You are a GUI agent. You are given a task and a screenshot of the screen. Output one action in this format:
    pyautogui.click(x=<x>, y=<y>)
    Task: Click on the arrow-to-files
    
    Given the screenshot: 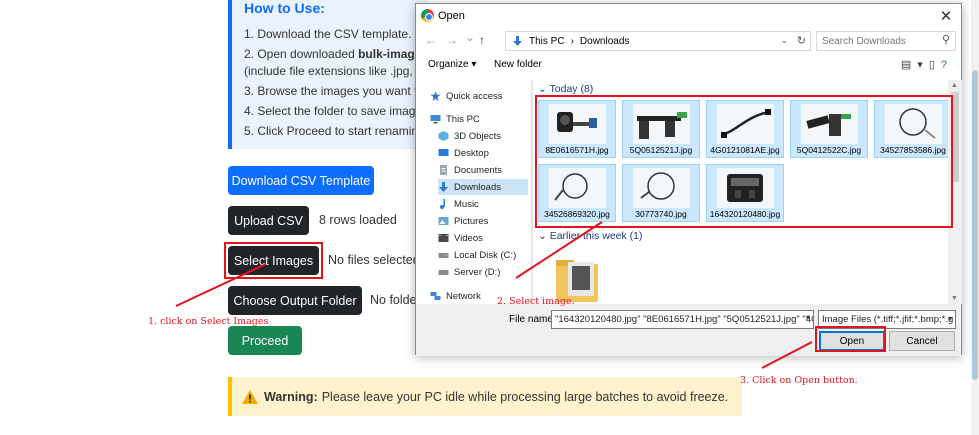 What is the action you would take?
    pyautogui.click(x=559, y=250)
    